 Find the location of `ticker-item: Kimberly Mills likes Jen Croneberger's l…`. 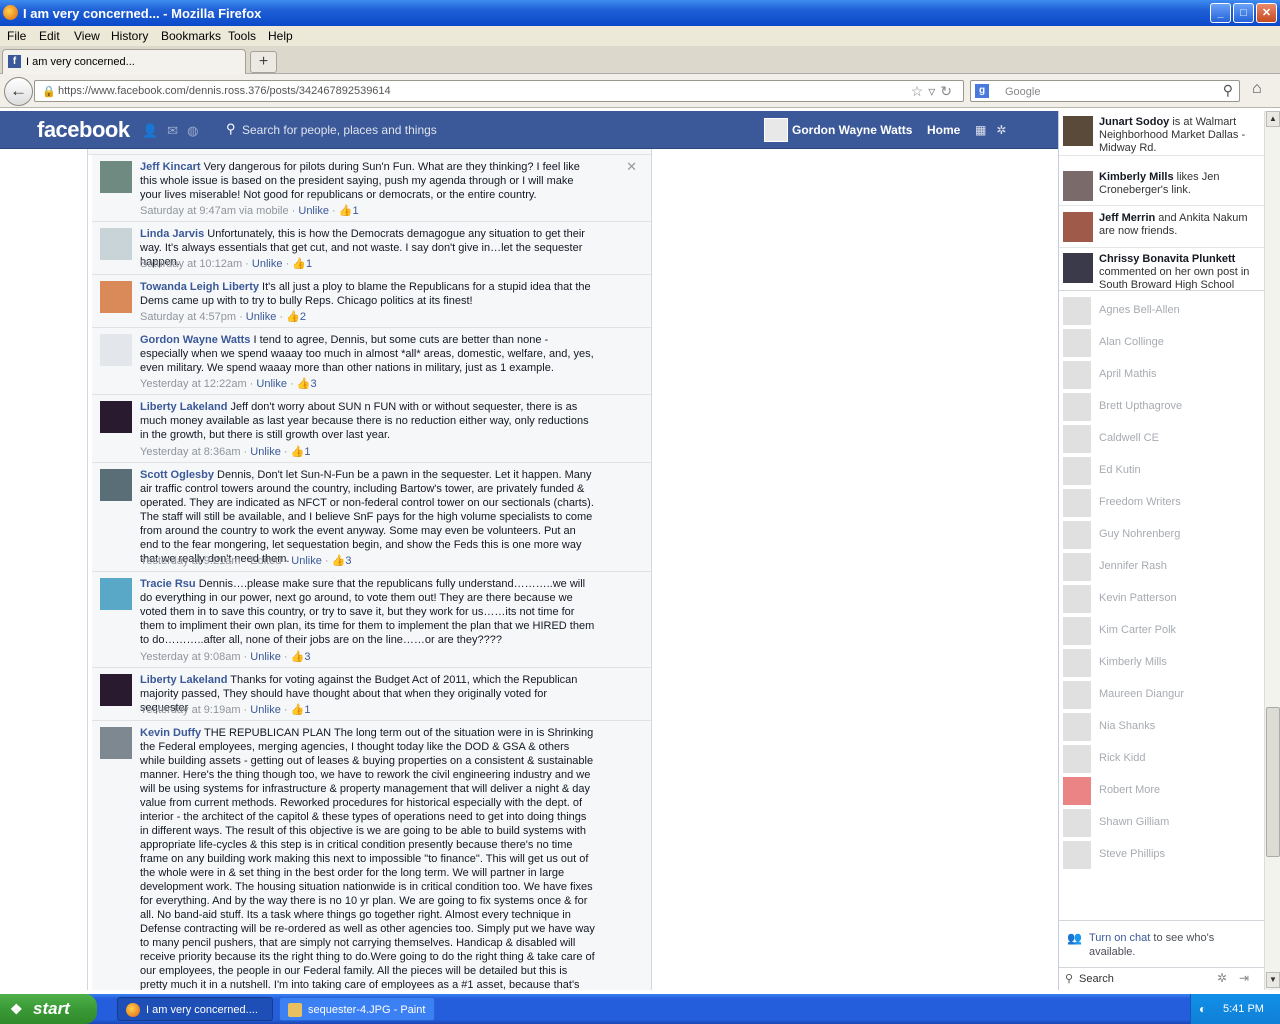

ticker-item: Kimberly Mills likes Jen Croneberger's l… is located at coordinates (1161, 186).